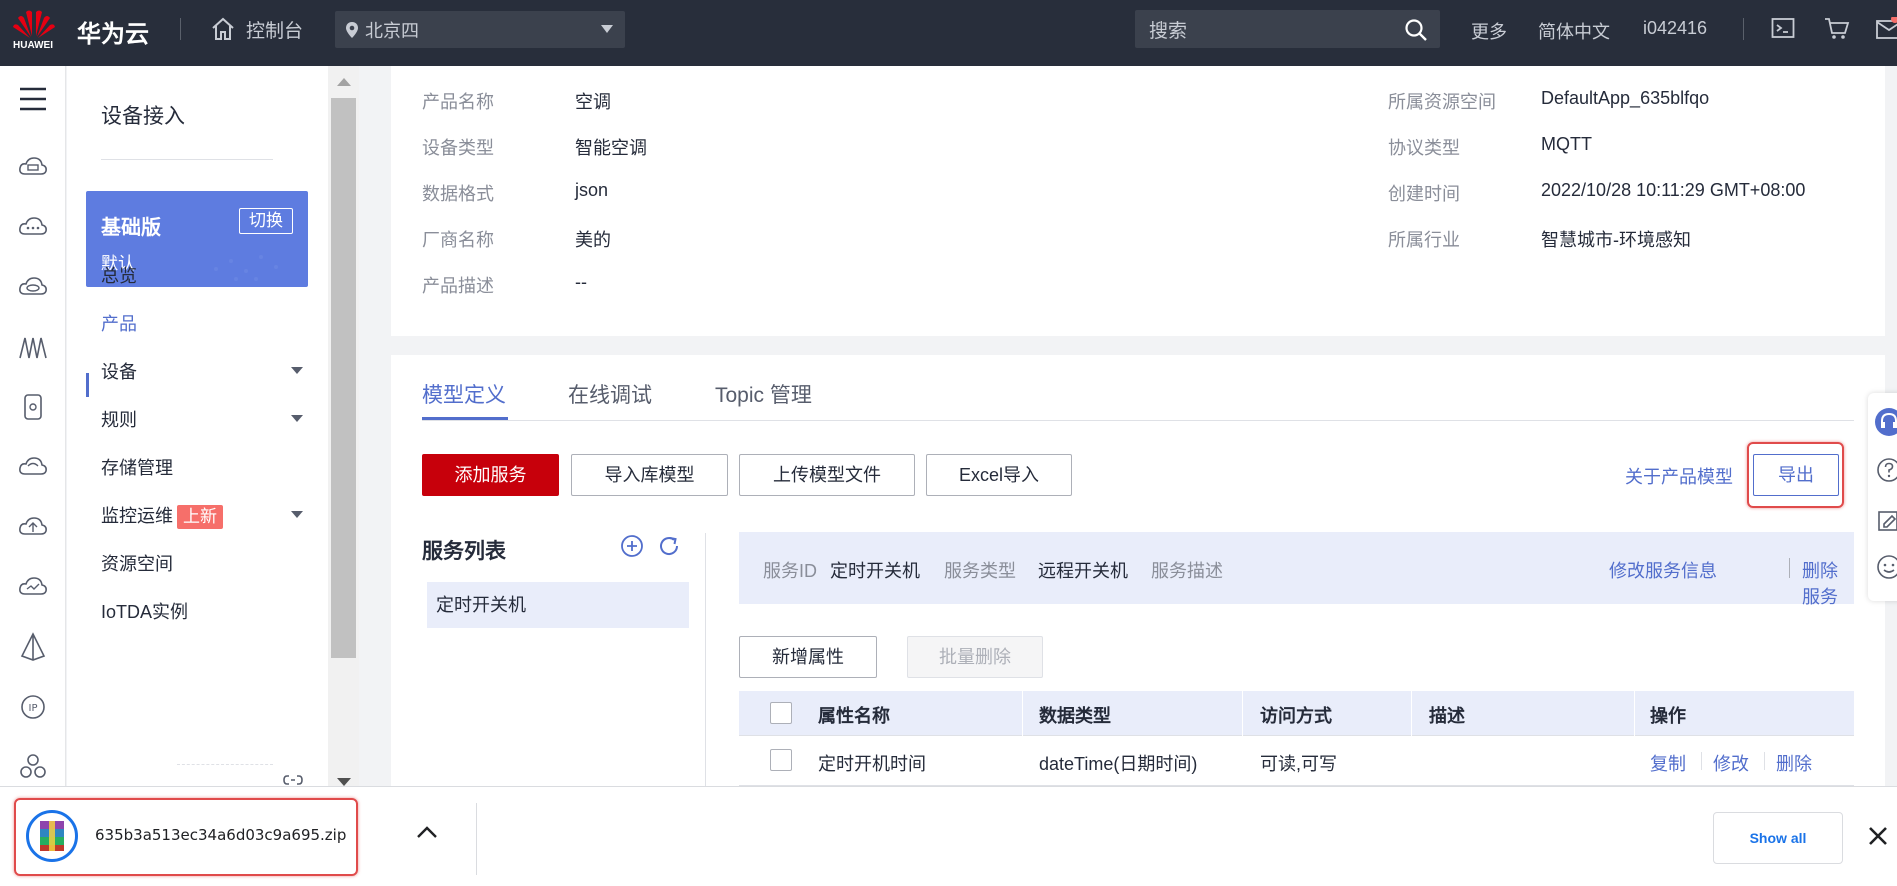 This screenshot has width=1897, height=886. I want to click on info-value: DefaultApp_635blfqo, so click(1625, 98).